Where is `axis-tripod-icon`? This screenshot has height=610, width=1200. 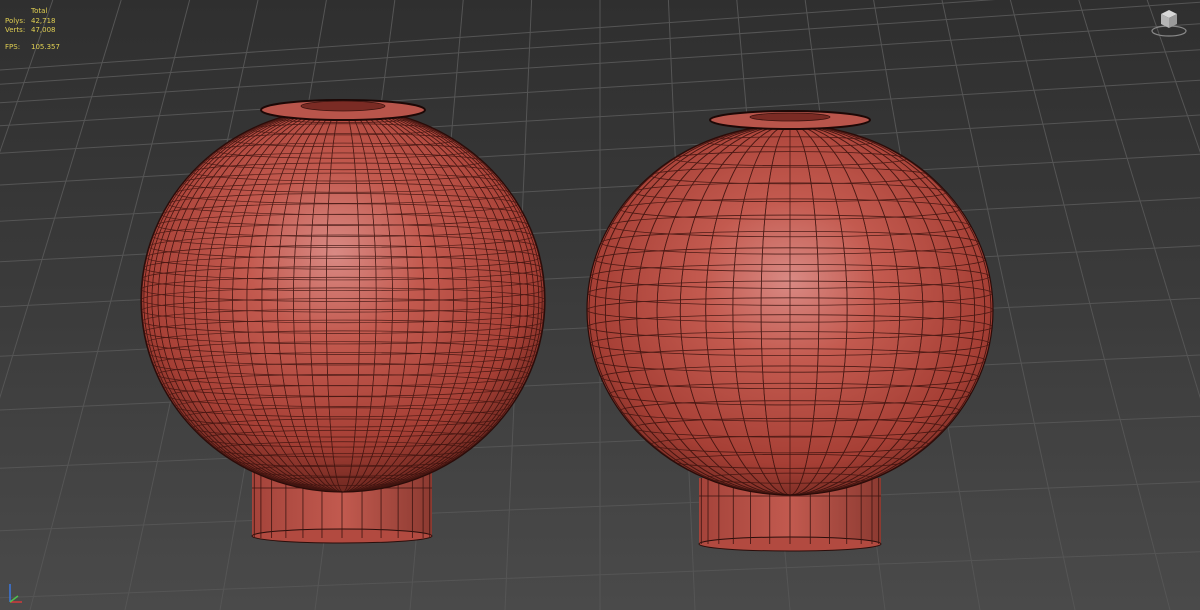 axis-tripod-icon is located at coordinates (15, 593).